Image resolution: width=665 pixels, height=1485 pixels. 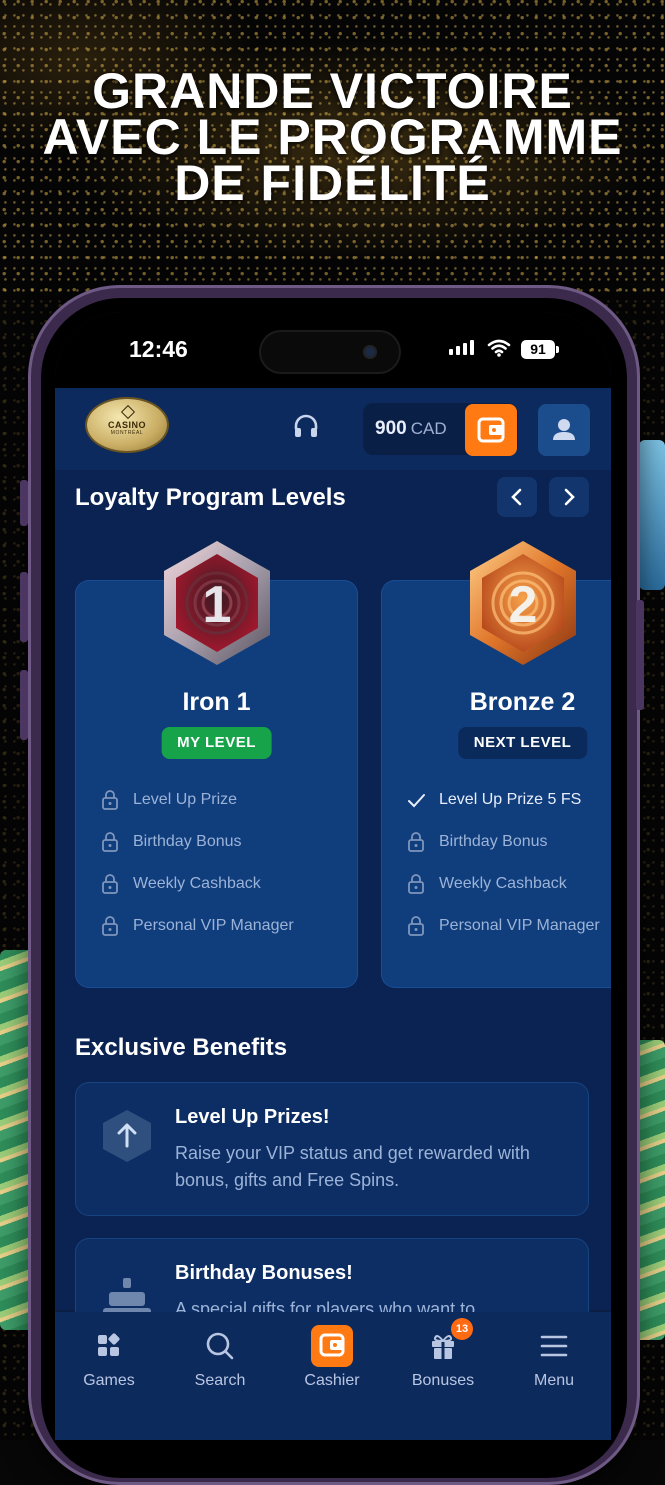 What do you see at coordinates (370, 352) in the screenshot?
I see `camera-icon` at bounding box center [370, 352].